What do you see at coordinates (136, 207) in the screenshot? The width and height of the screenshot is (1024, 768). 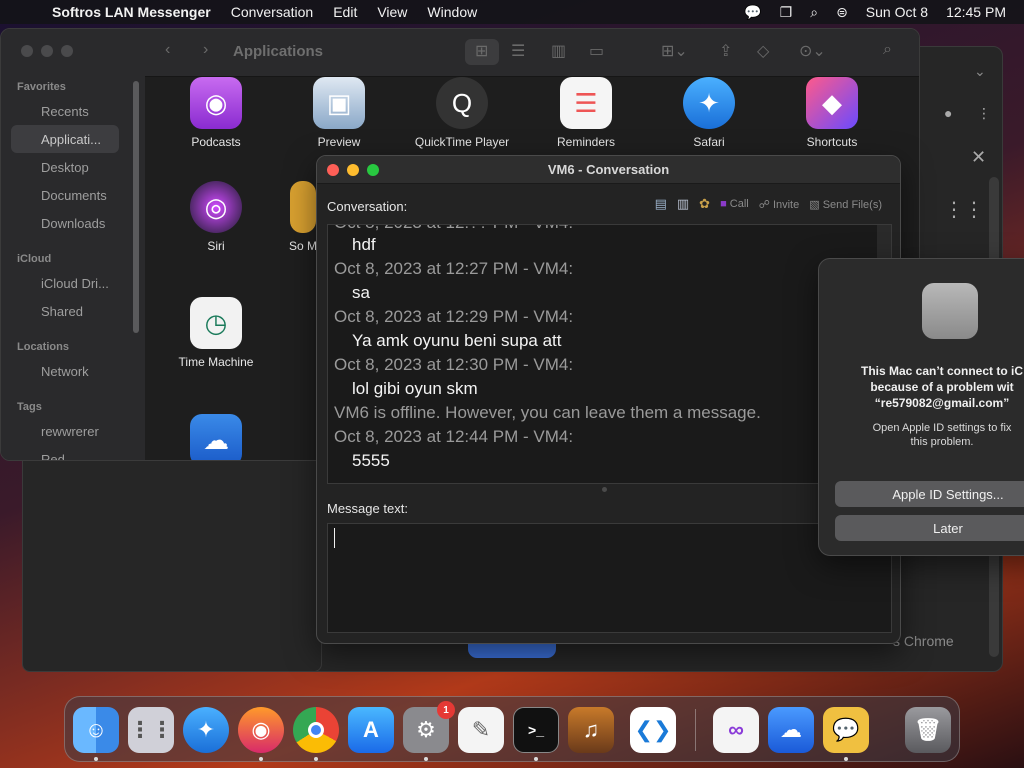 I see `sidebar-scrollbar` at bounding box center [136, 207].